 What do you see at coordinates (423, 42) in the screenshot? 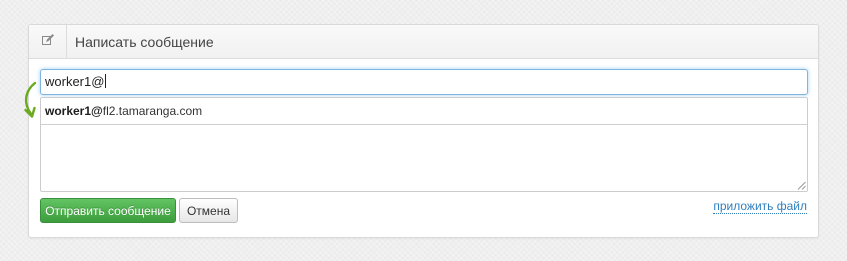
I see `panel-header: Написать сообщение` at bounding box center [423, 42].